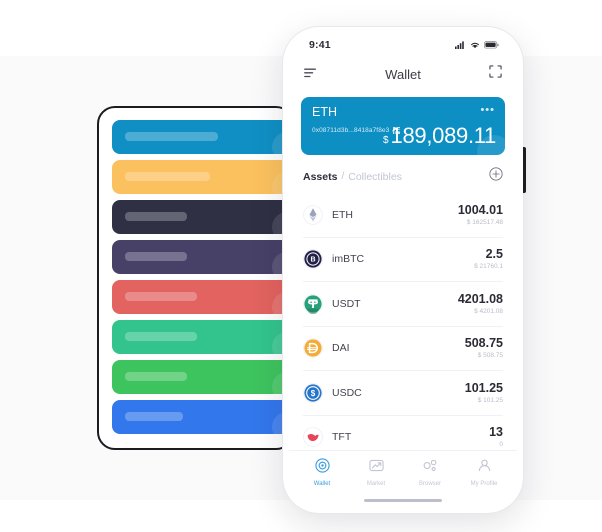  Describe the element at coordinates (490, 400) in the screenshot. I see `asset-fiat-value: $ 101.25` at that location.